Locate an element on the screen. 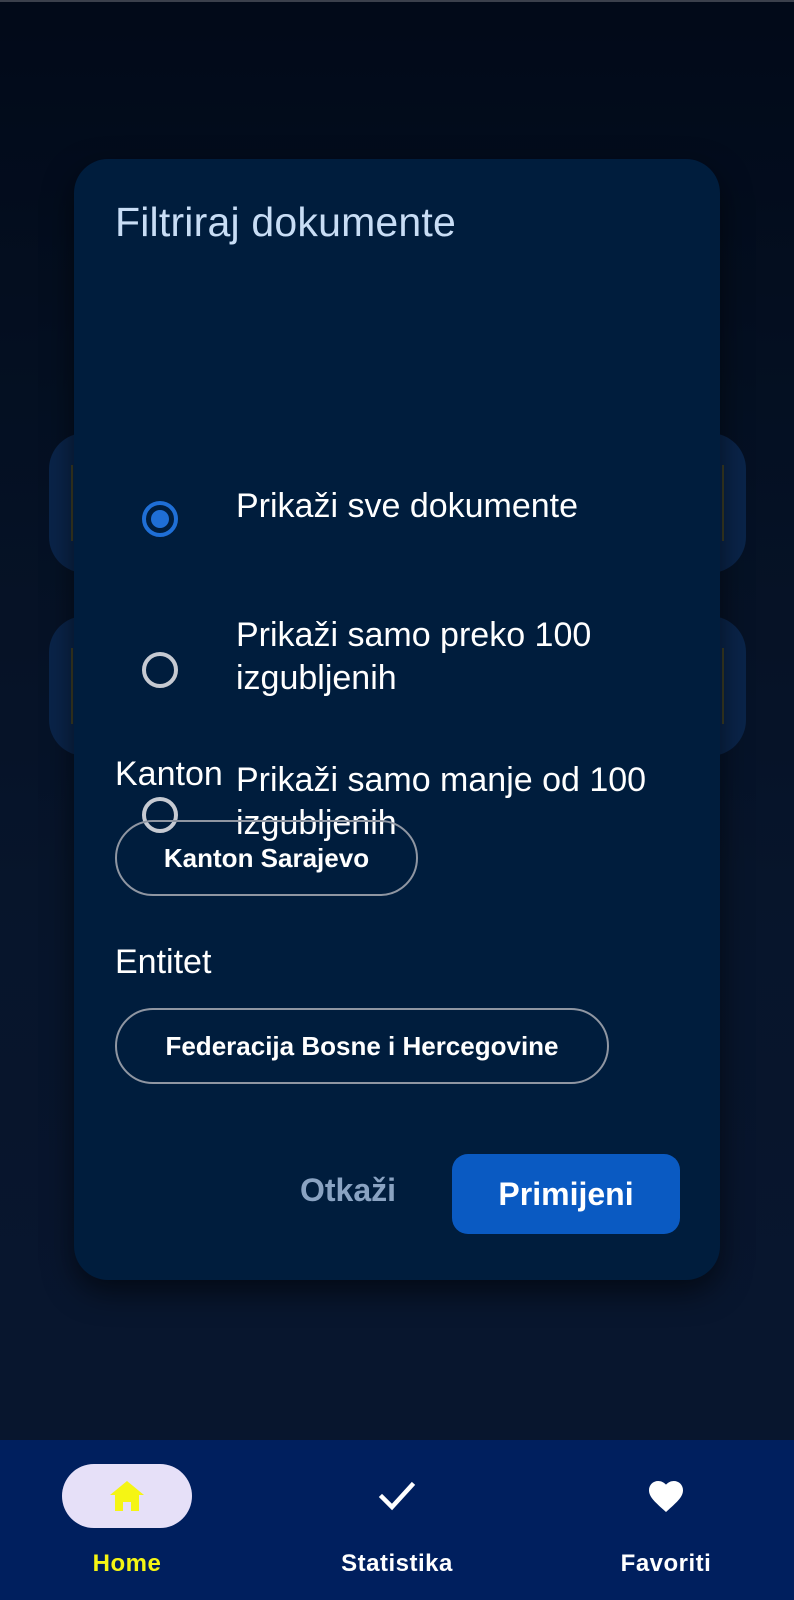 The image size is (794, 1600). radio-button-checked is located at coordinates (160, 519).